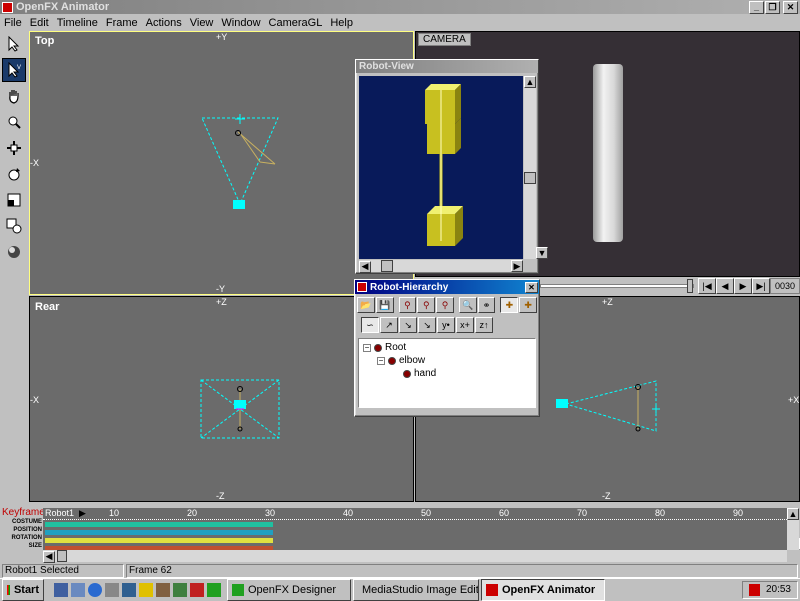 The image size is (800, 601). I want to click on hierarchy-toolbar-1: 📂 💾 ⚲ ⚲ ⚲ 🔍 ⚭ ✚ ✚, so click(447, 305).